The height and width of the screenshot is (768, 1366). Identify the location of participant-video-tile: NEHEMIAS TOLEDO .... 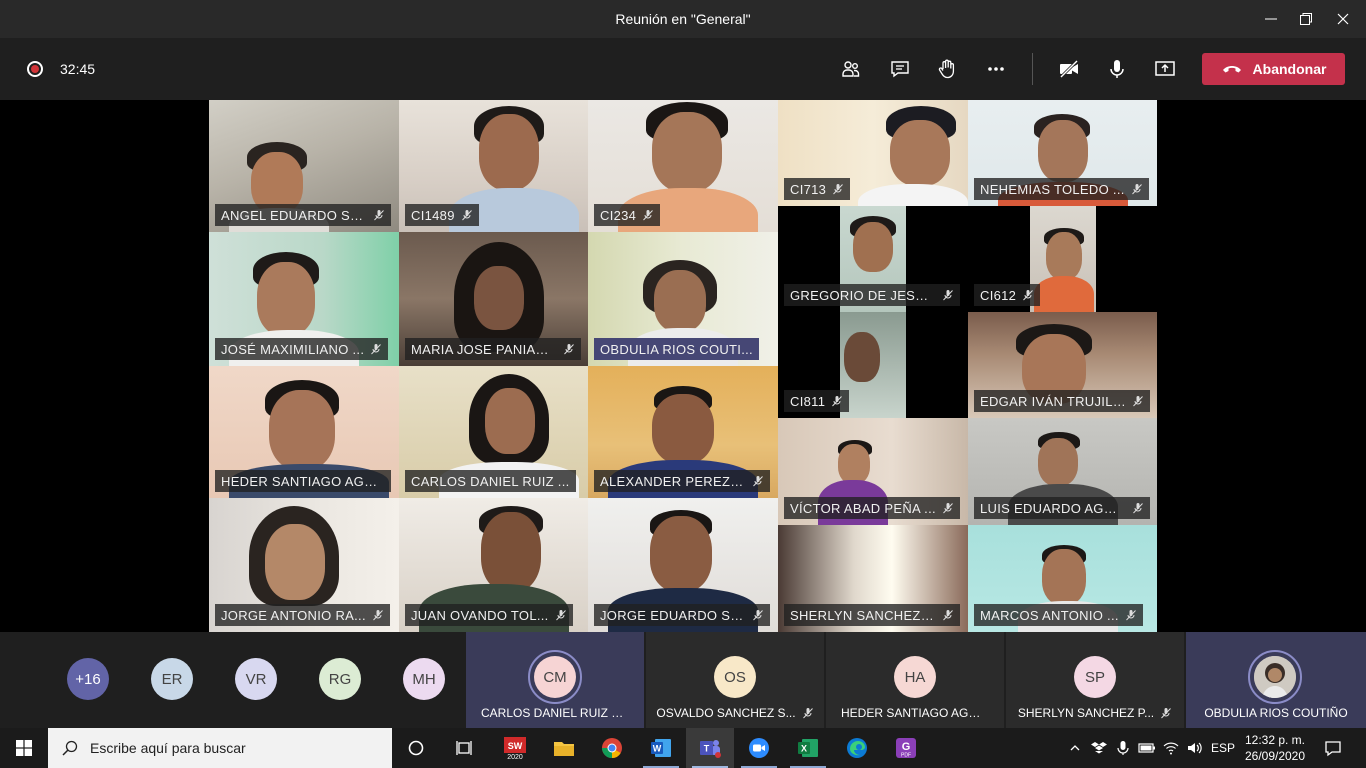
(1062, 153).